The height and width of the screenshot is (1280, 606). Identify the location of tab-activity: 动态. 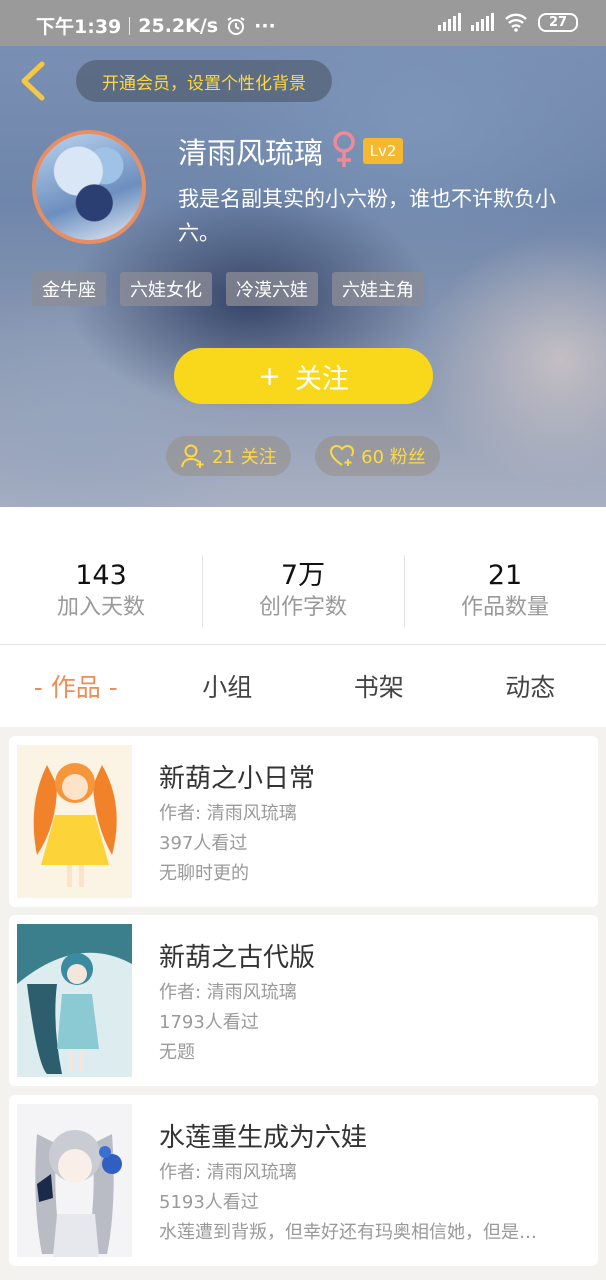
(530, 686).